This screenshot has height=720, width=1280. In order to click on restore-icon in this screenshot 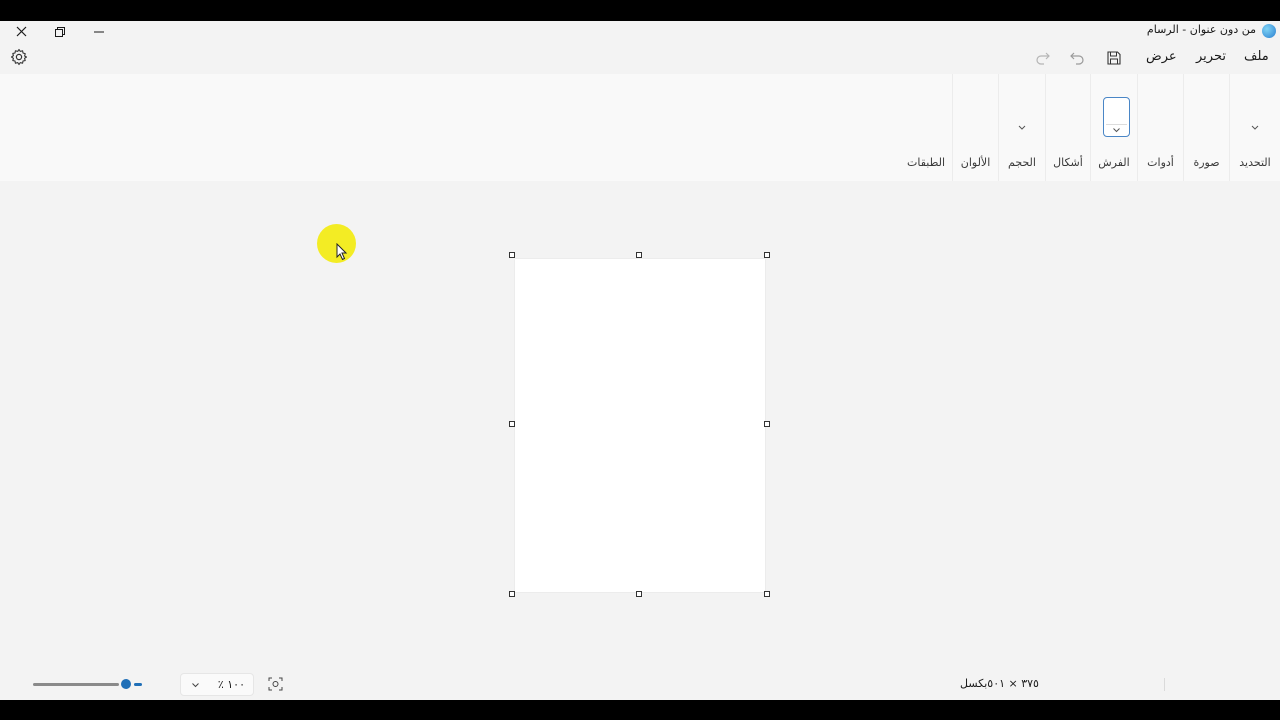, I will do `click(60, 31)`.